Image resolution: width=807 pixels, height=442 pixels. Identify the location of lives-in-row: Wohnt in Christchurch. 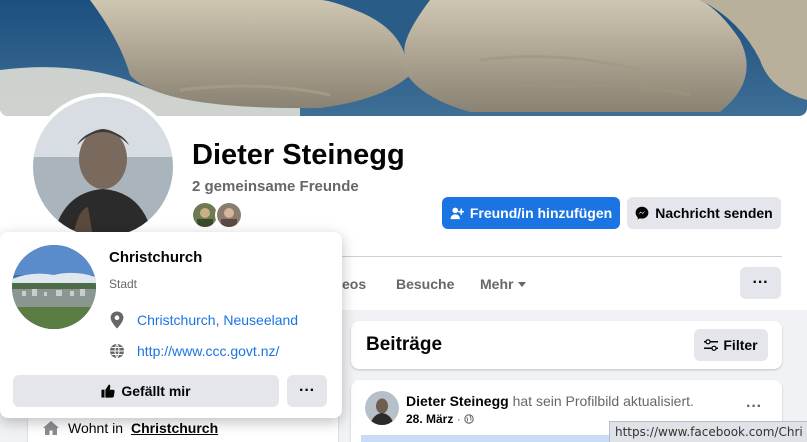
(130, 428).